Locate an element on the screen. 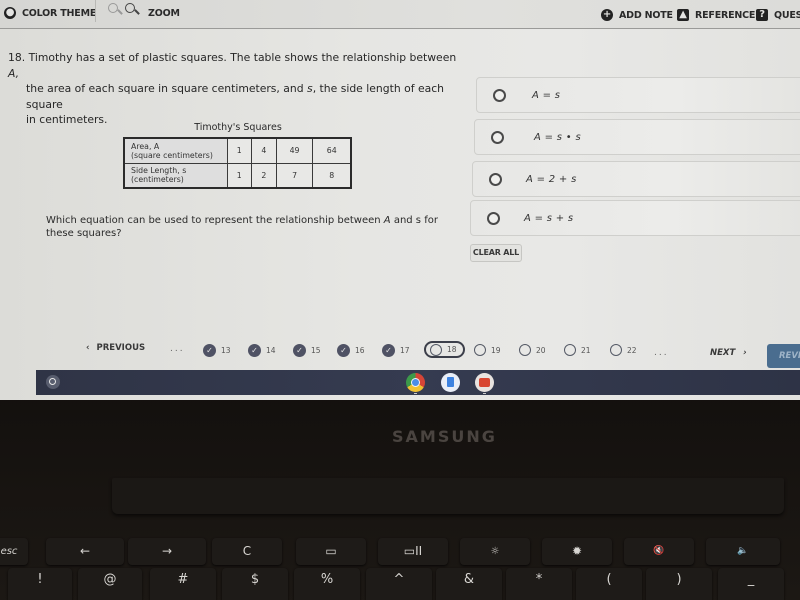 The image size is (800, 600). chevron-right-icon: › is located at coordinates (745, 353).